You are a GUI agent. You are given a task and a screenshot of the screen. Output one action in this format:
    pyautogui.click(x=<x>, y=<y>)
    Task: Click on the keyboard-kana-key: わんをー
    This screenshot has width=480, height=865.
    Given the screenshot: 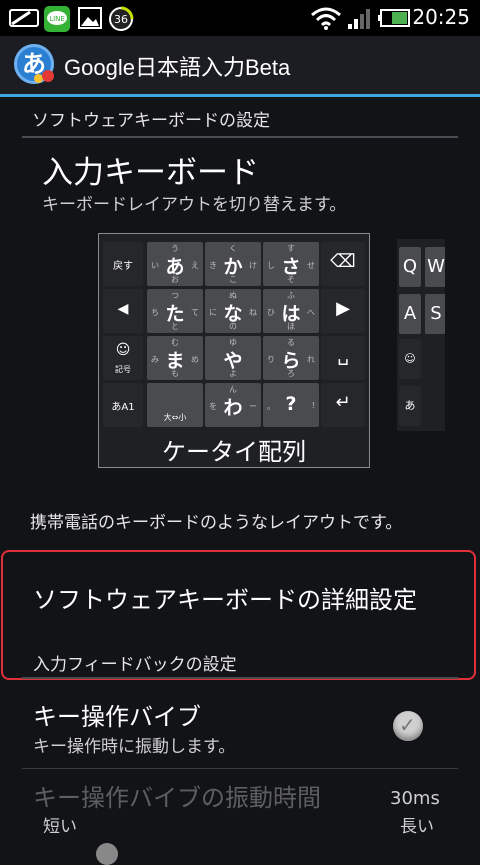 What is the action you would take?
    pyautogui.click(x=233, y=405)
    